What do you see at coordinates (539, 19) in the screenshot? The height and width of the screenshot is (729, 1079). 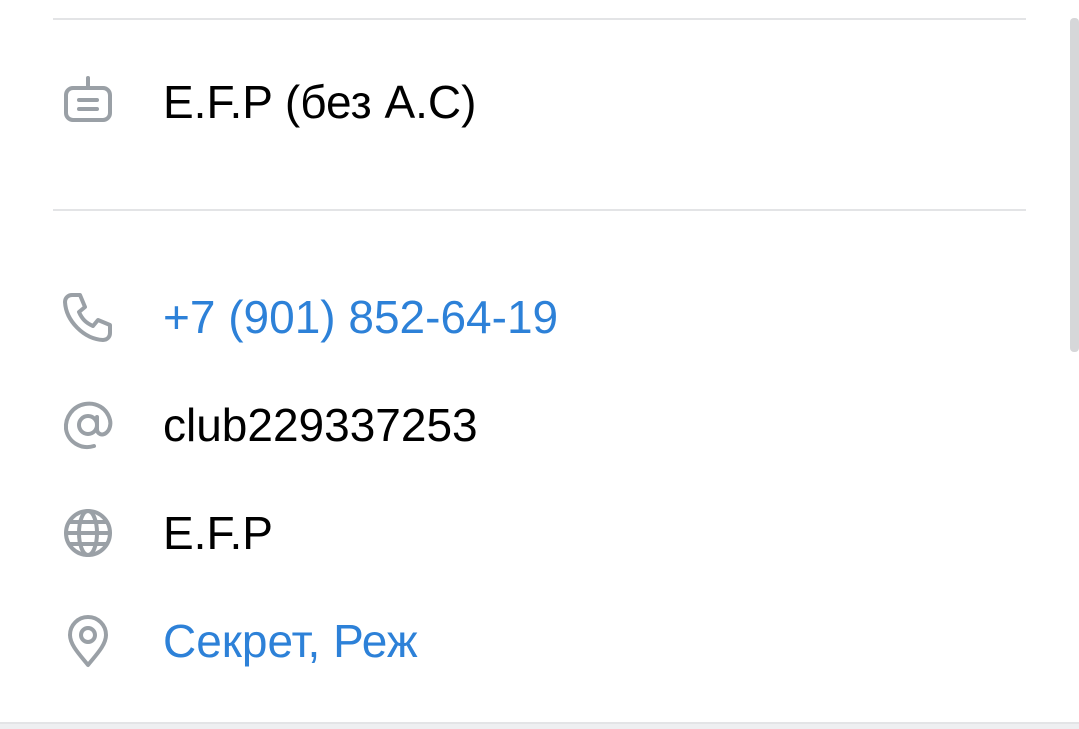 I see `top-divider` at bounding box center [539, 19].